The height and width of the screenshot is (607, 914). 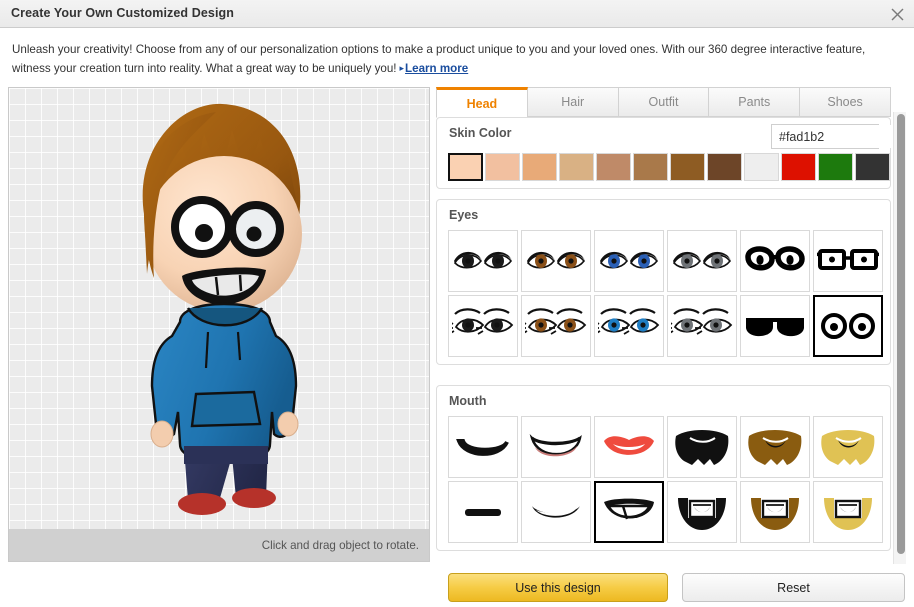 I want to click on tab-pants: Pants, so click(x=755, y=102).